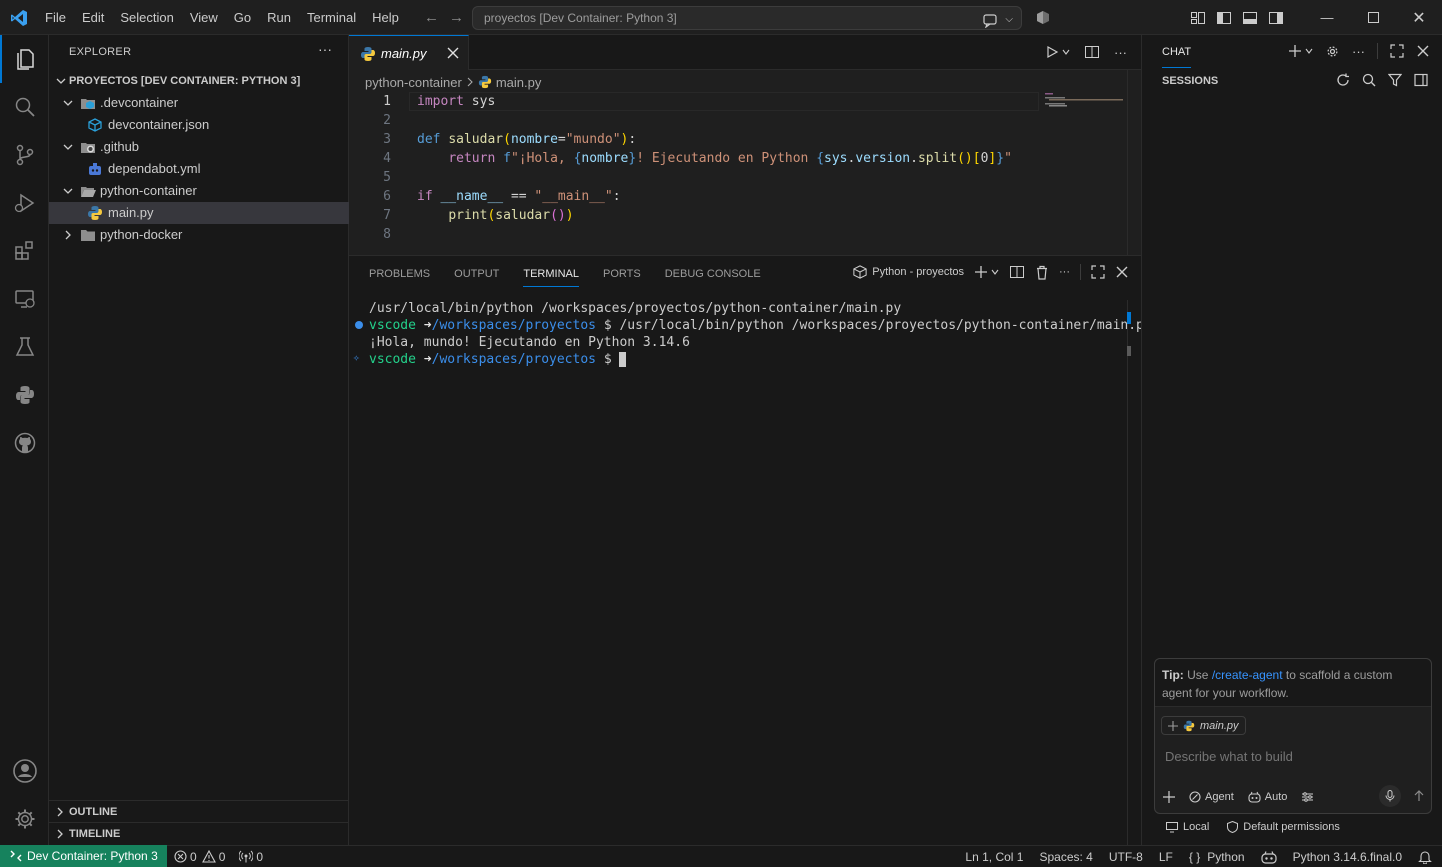 The height and width of the screenshot is (867, 1442). Describe the element at coordinates (1127, 162) in the screenshot. I see `editor-scrollbar` at that location.